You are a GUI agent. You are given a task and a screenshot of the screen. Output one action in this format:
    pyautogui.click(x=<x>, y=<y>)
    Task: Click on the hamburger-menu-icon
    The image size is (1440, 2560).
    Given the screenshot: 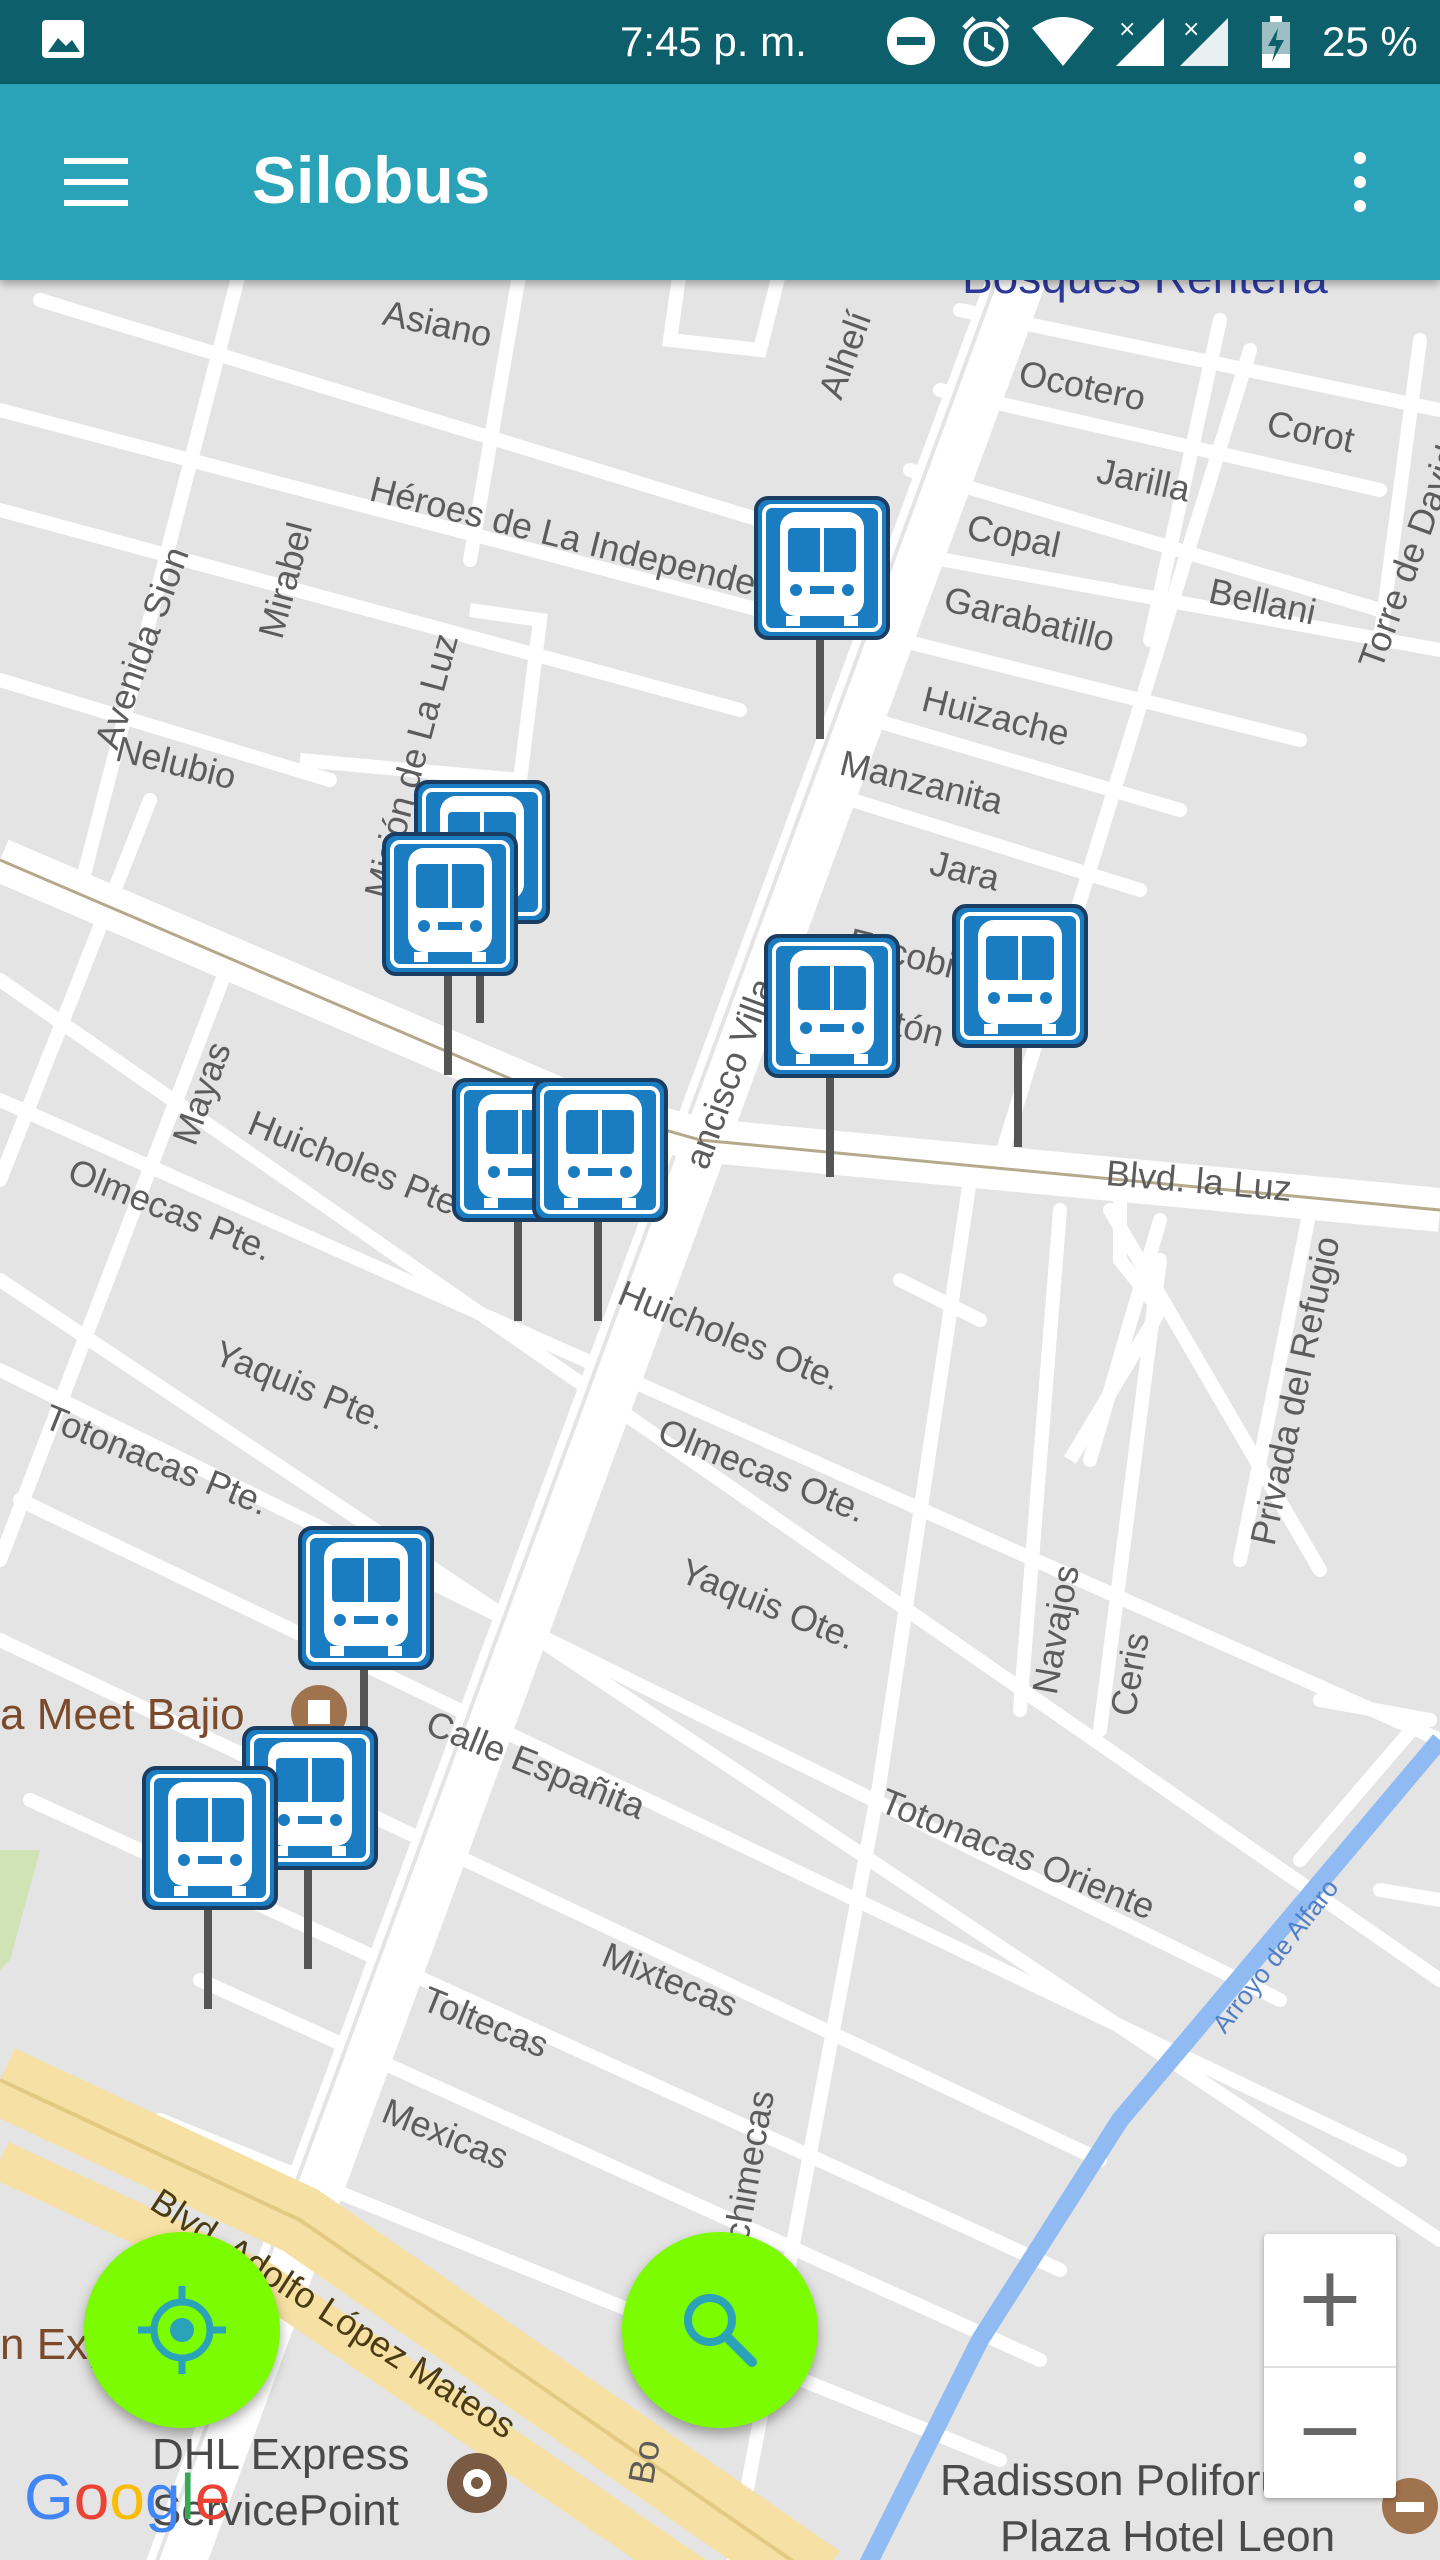 What is the action you would take?
    pyautogui.click(x=96, y=182)
    